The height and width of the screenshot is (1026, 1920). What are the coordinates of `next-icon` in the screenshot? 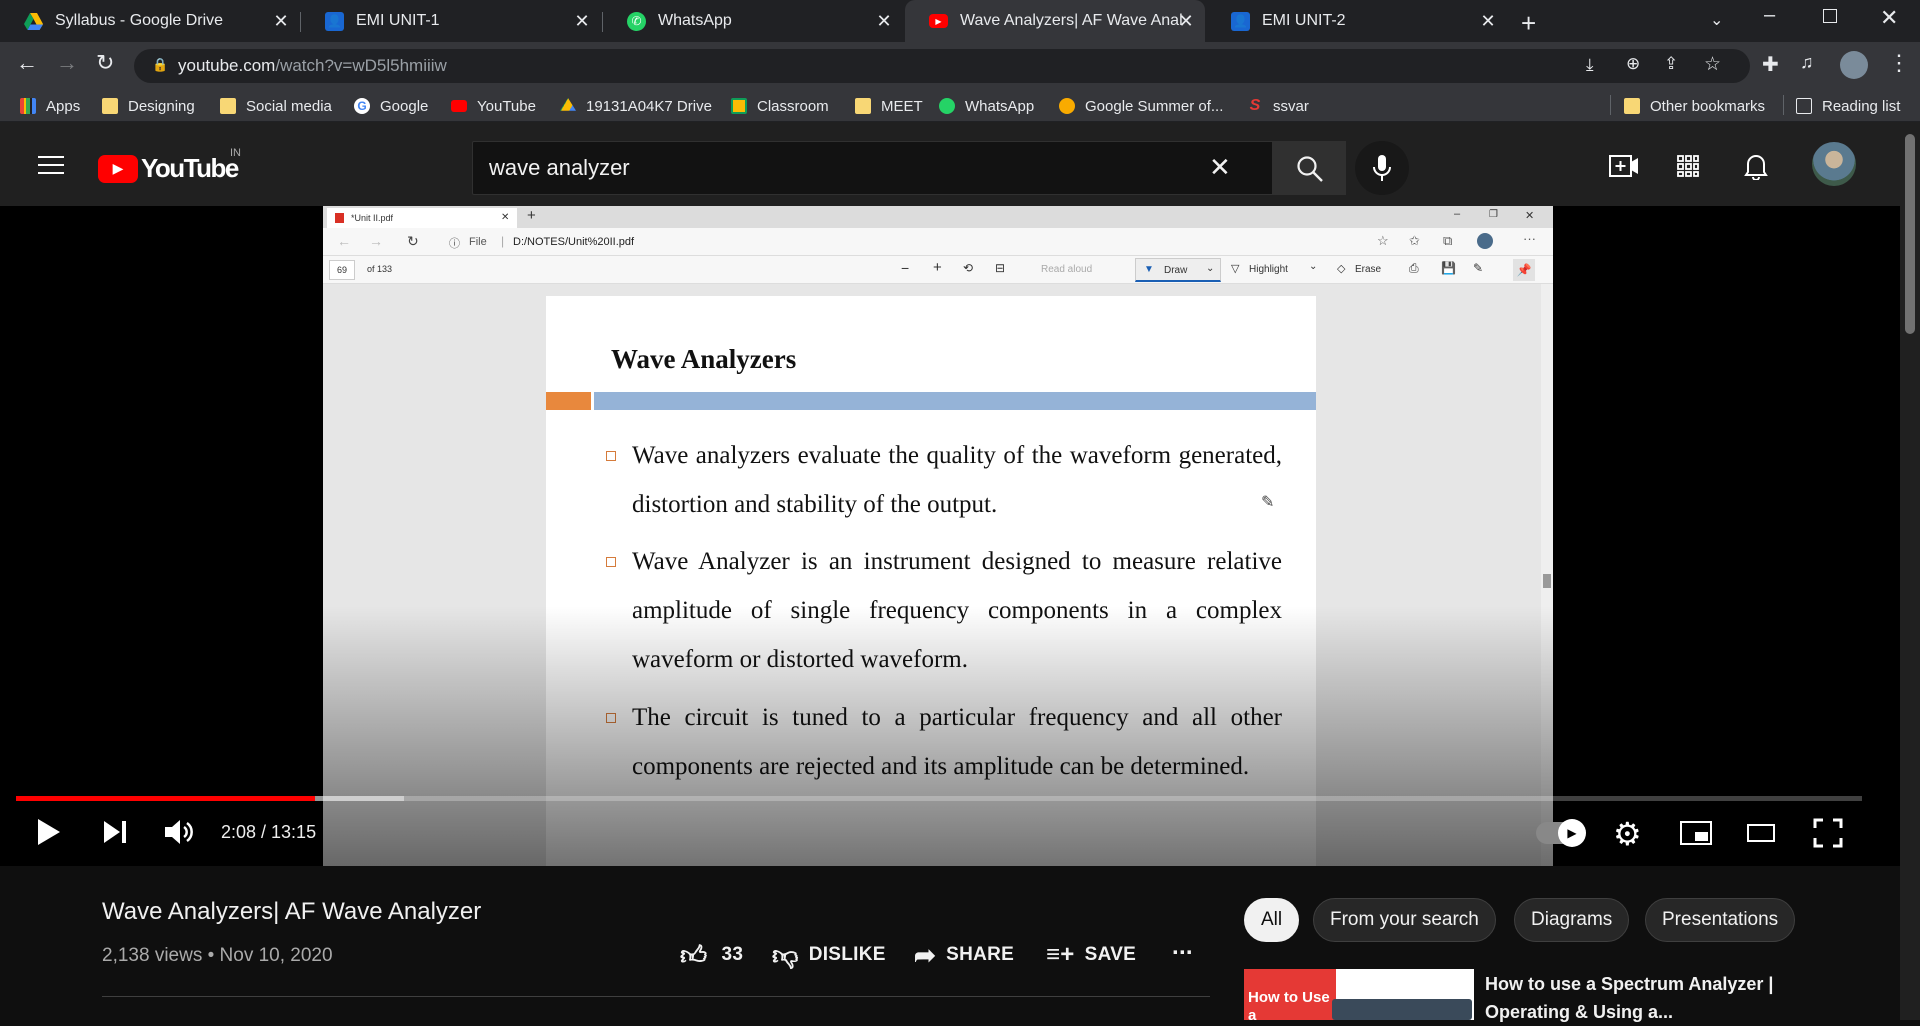 It's located at (115, 832).